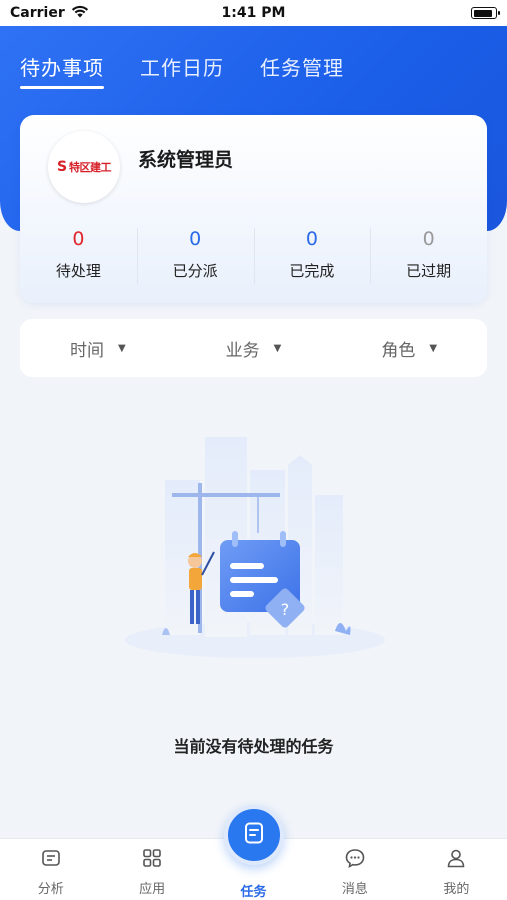  What do you see at coordinates (253, 13) in the screenshot?
I see `status-bar: Carrier 1:41 PM` at bounding box center [253, 13].